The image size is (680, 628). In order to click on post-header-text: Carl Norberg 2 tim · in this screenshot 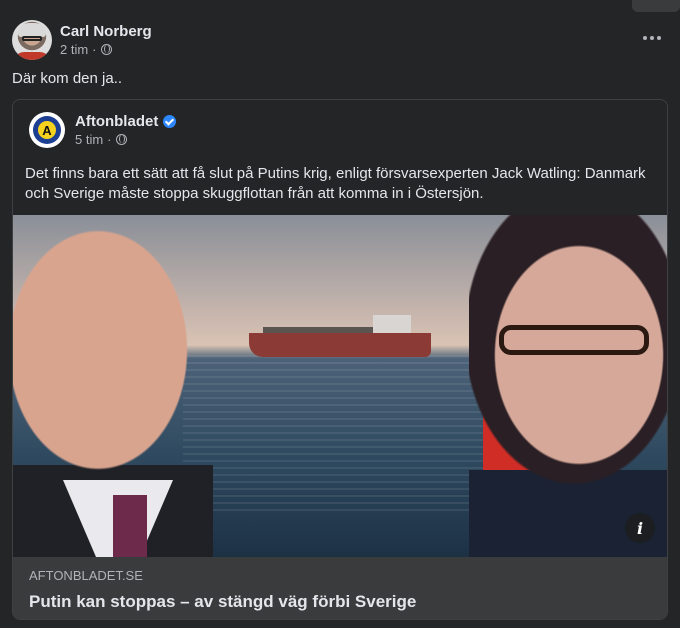, I will do `click(106, 40)`.